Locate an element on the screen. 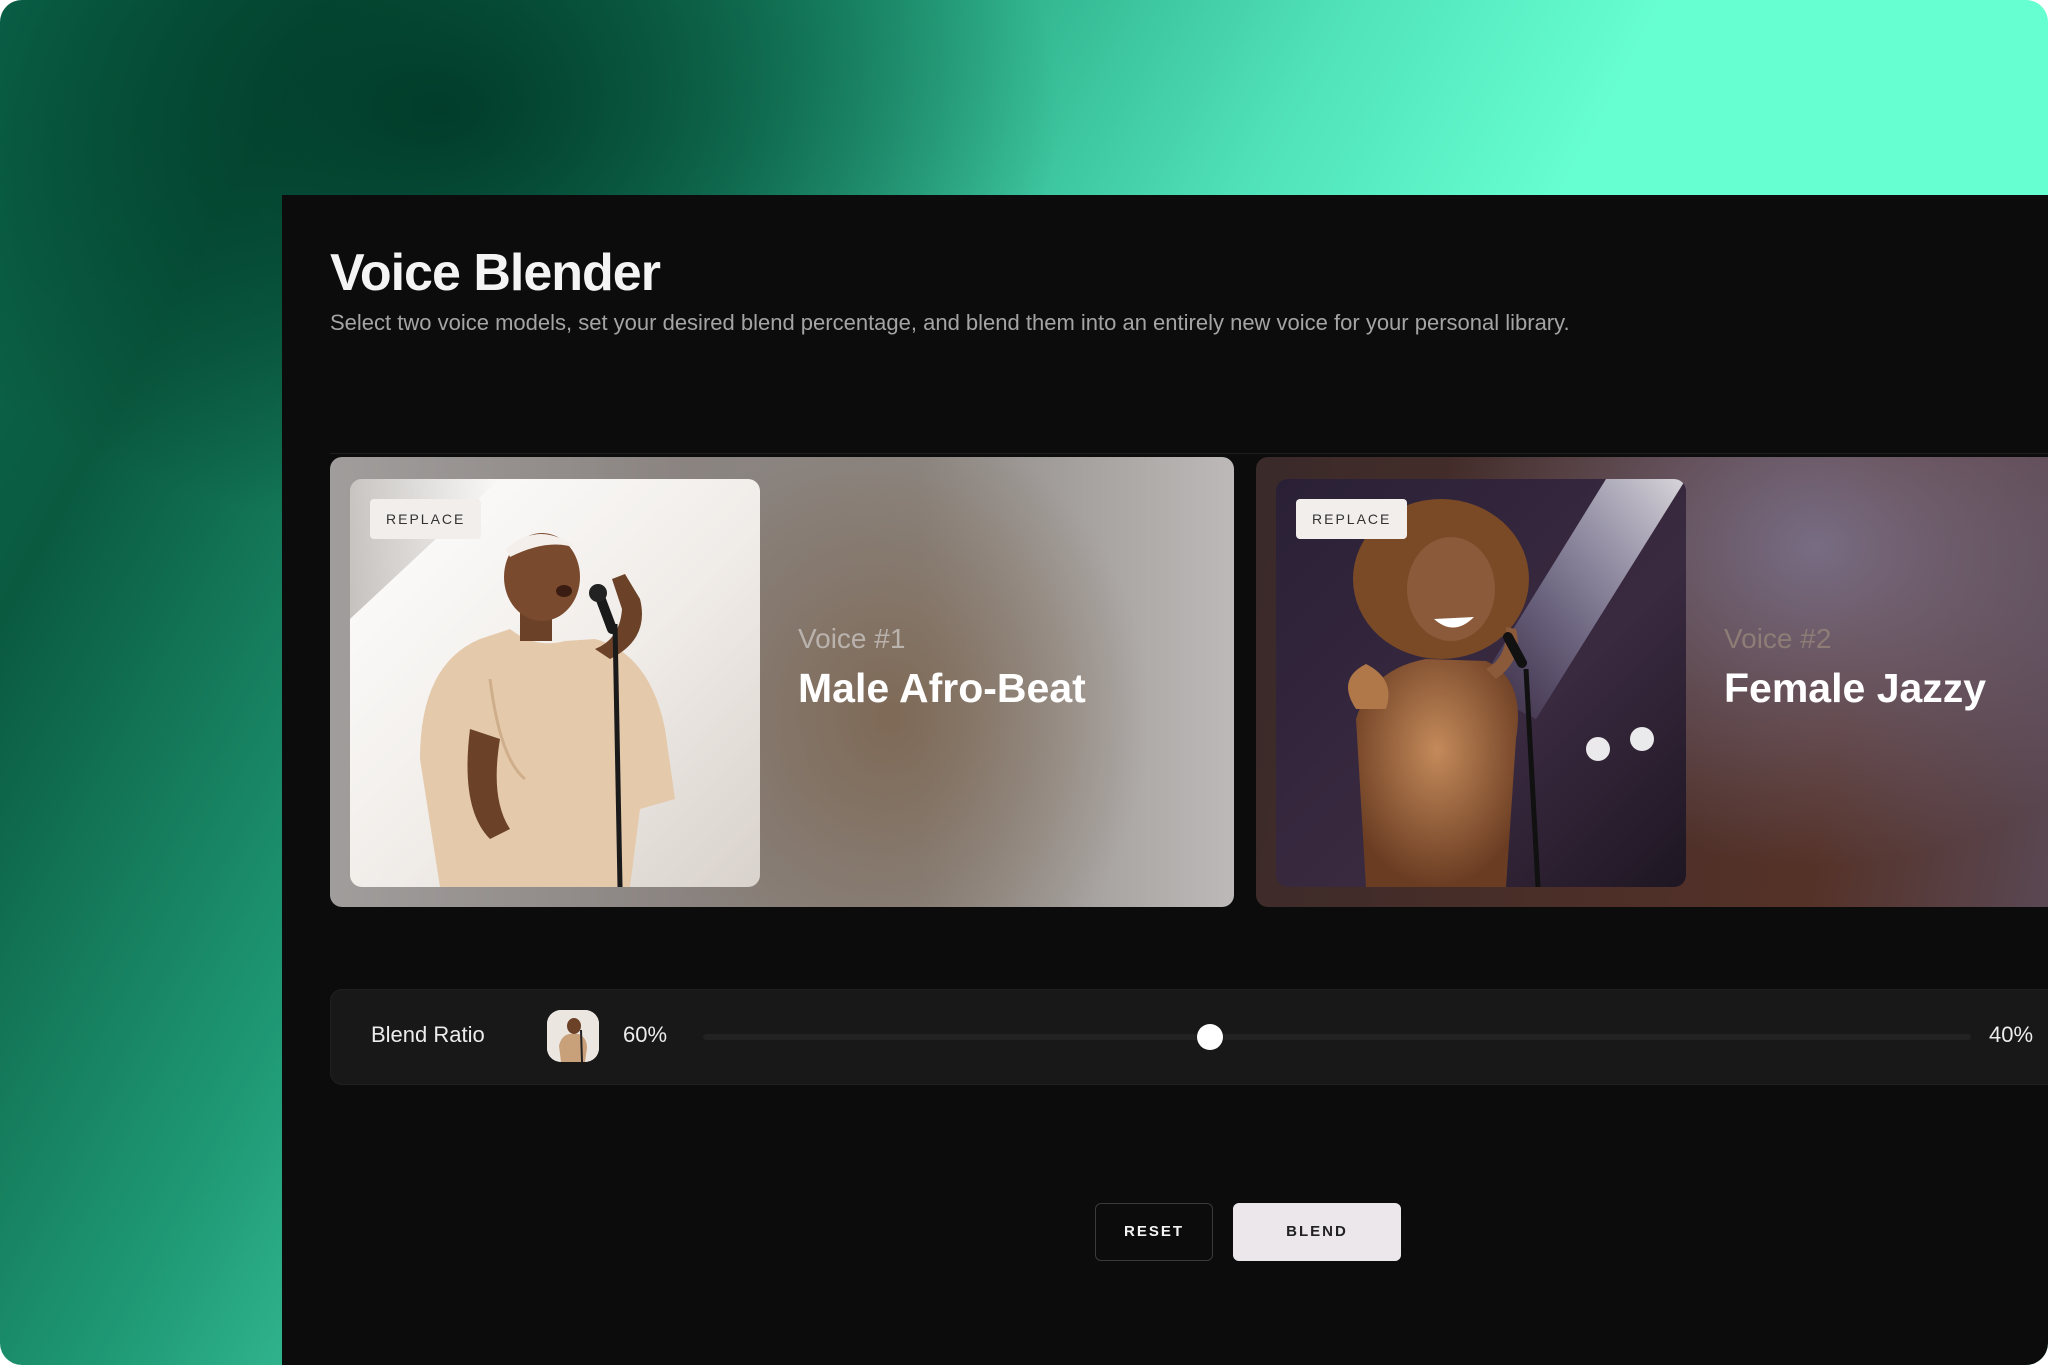  replace-voice-2-button: REPLACE is located at coordinates (1352, 519).